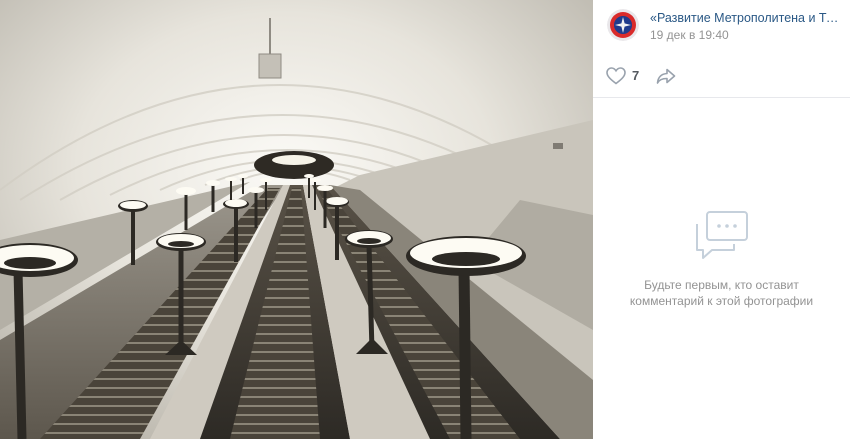 This screenshot has width=850, height=439. Describe the element at coordinates (558, 146) in the screenshot. I see `wall-vent` at that location.